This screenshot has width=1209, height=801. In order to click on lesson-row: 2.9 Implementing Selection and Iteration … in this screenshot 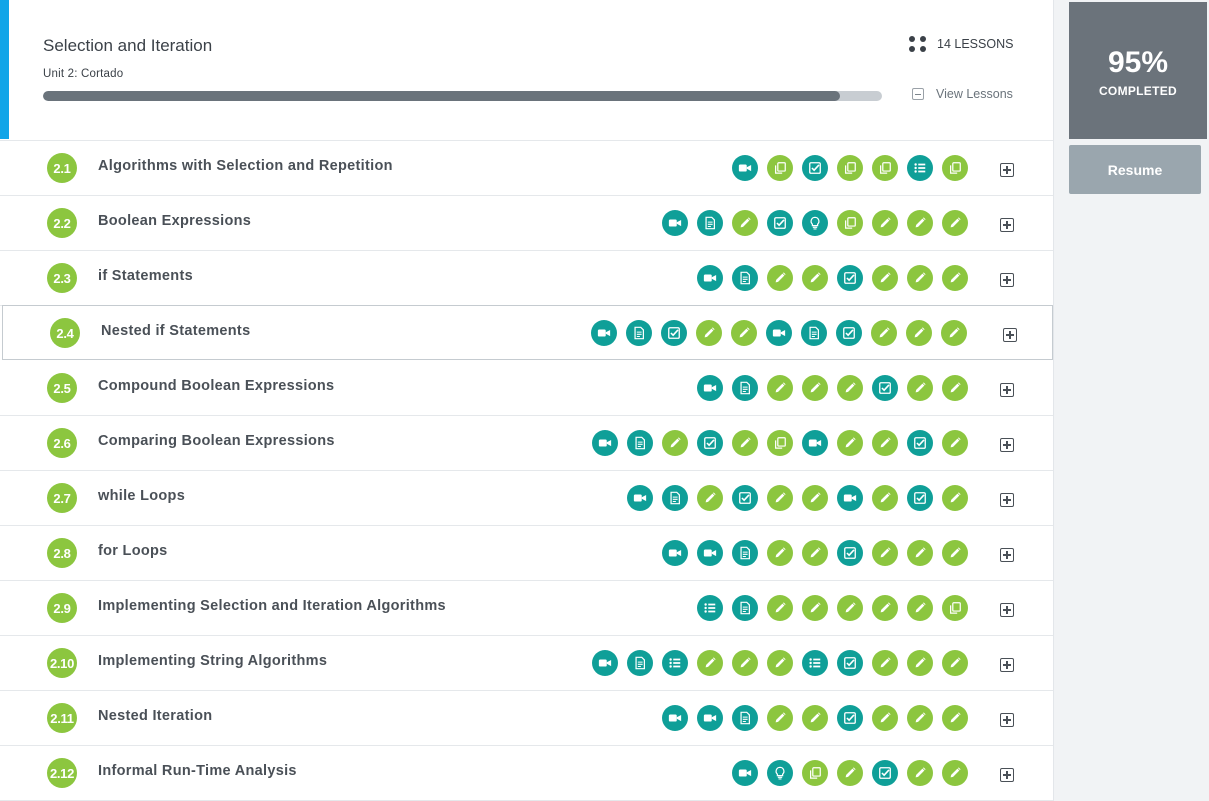, I will do `click(526, 608)`.